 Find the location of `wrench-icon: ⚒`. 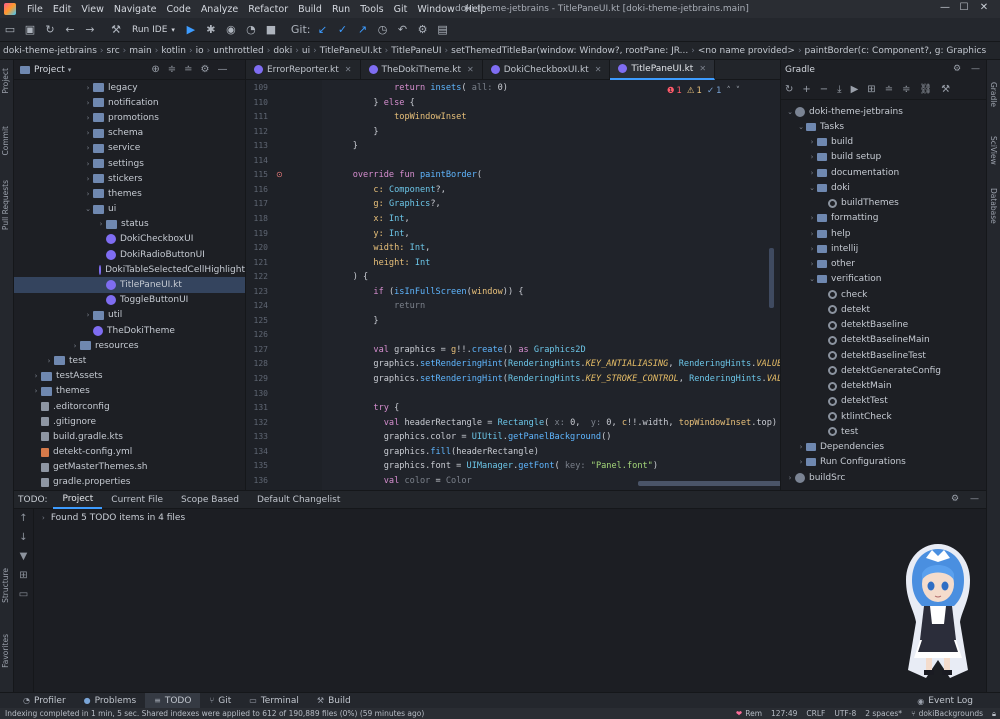

wrench-icon: ⚒ is located at coordinates (945, 89).